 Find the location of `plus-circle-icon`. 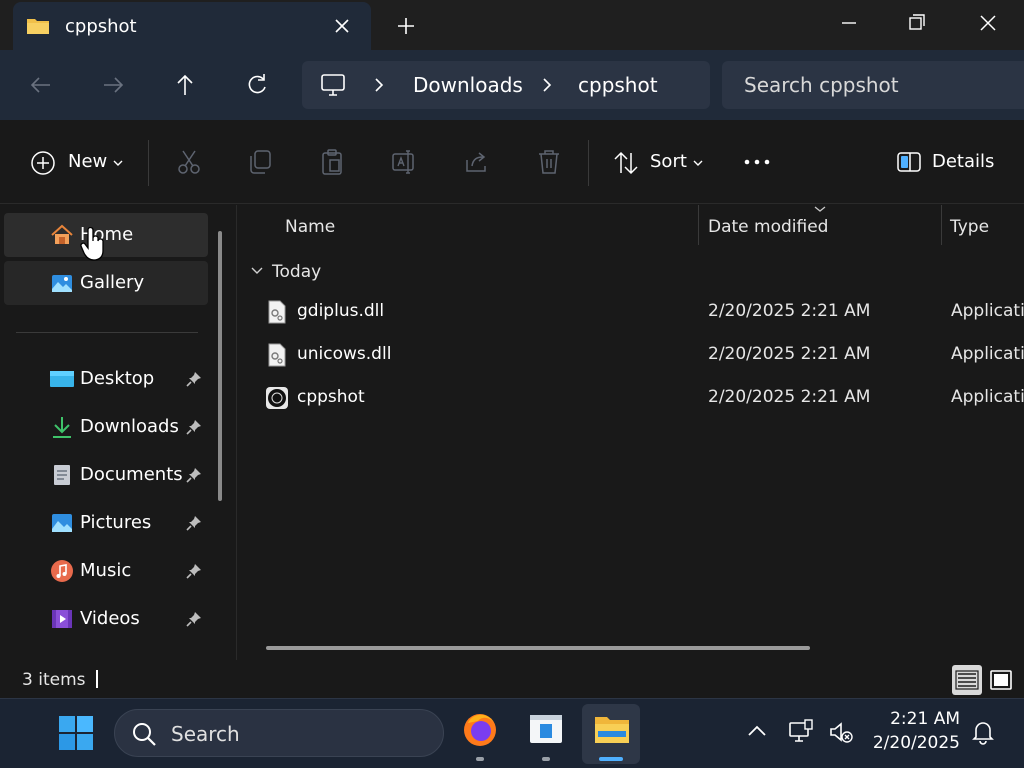

plus-circle-icon is located at coordinates (43, 163).